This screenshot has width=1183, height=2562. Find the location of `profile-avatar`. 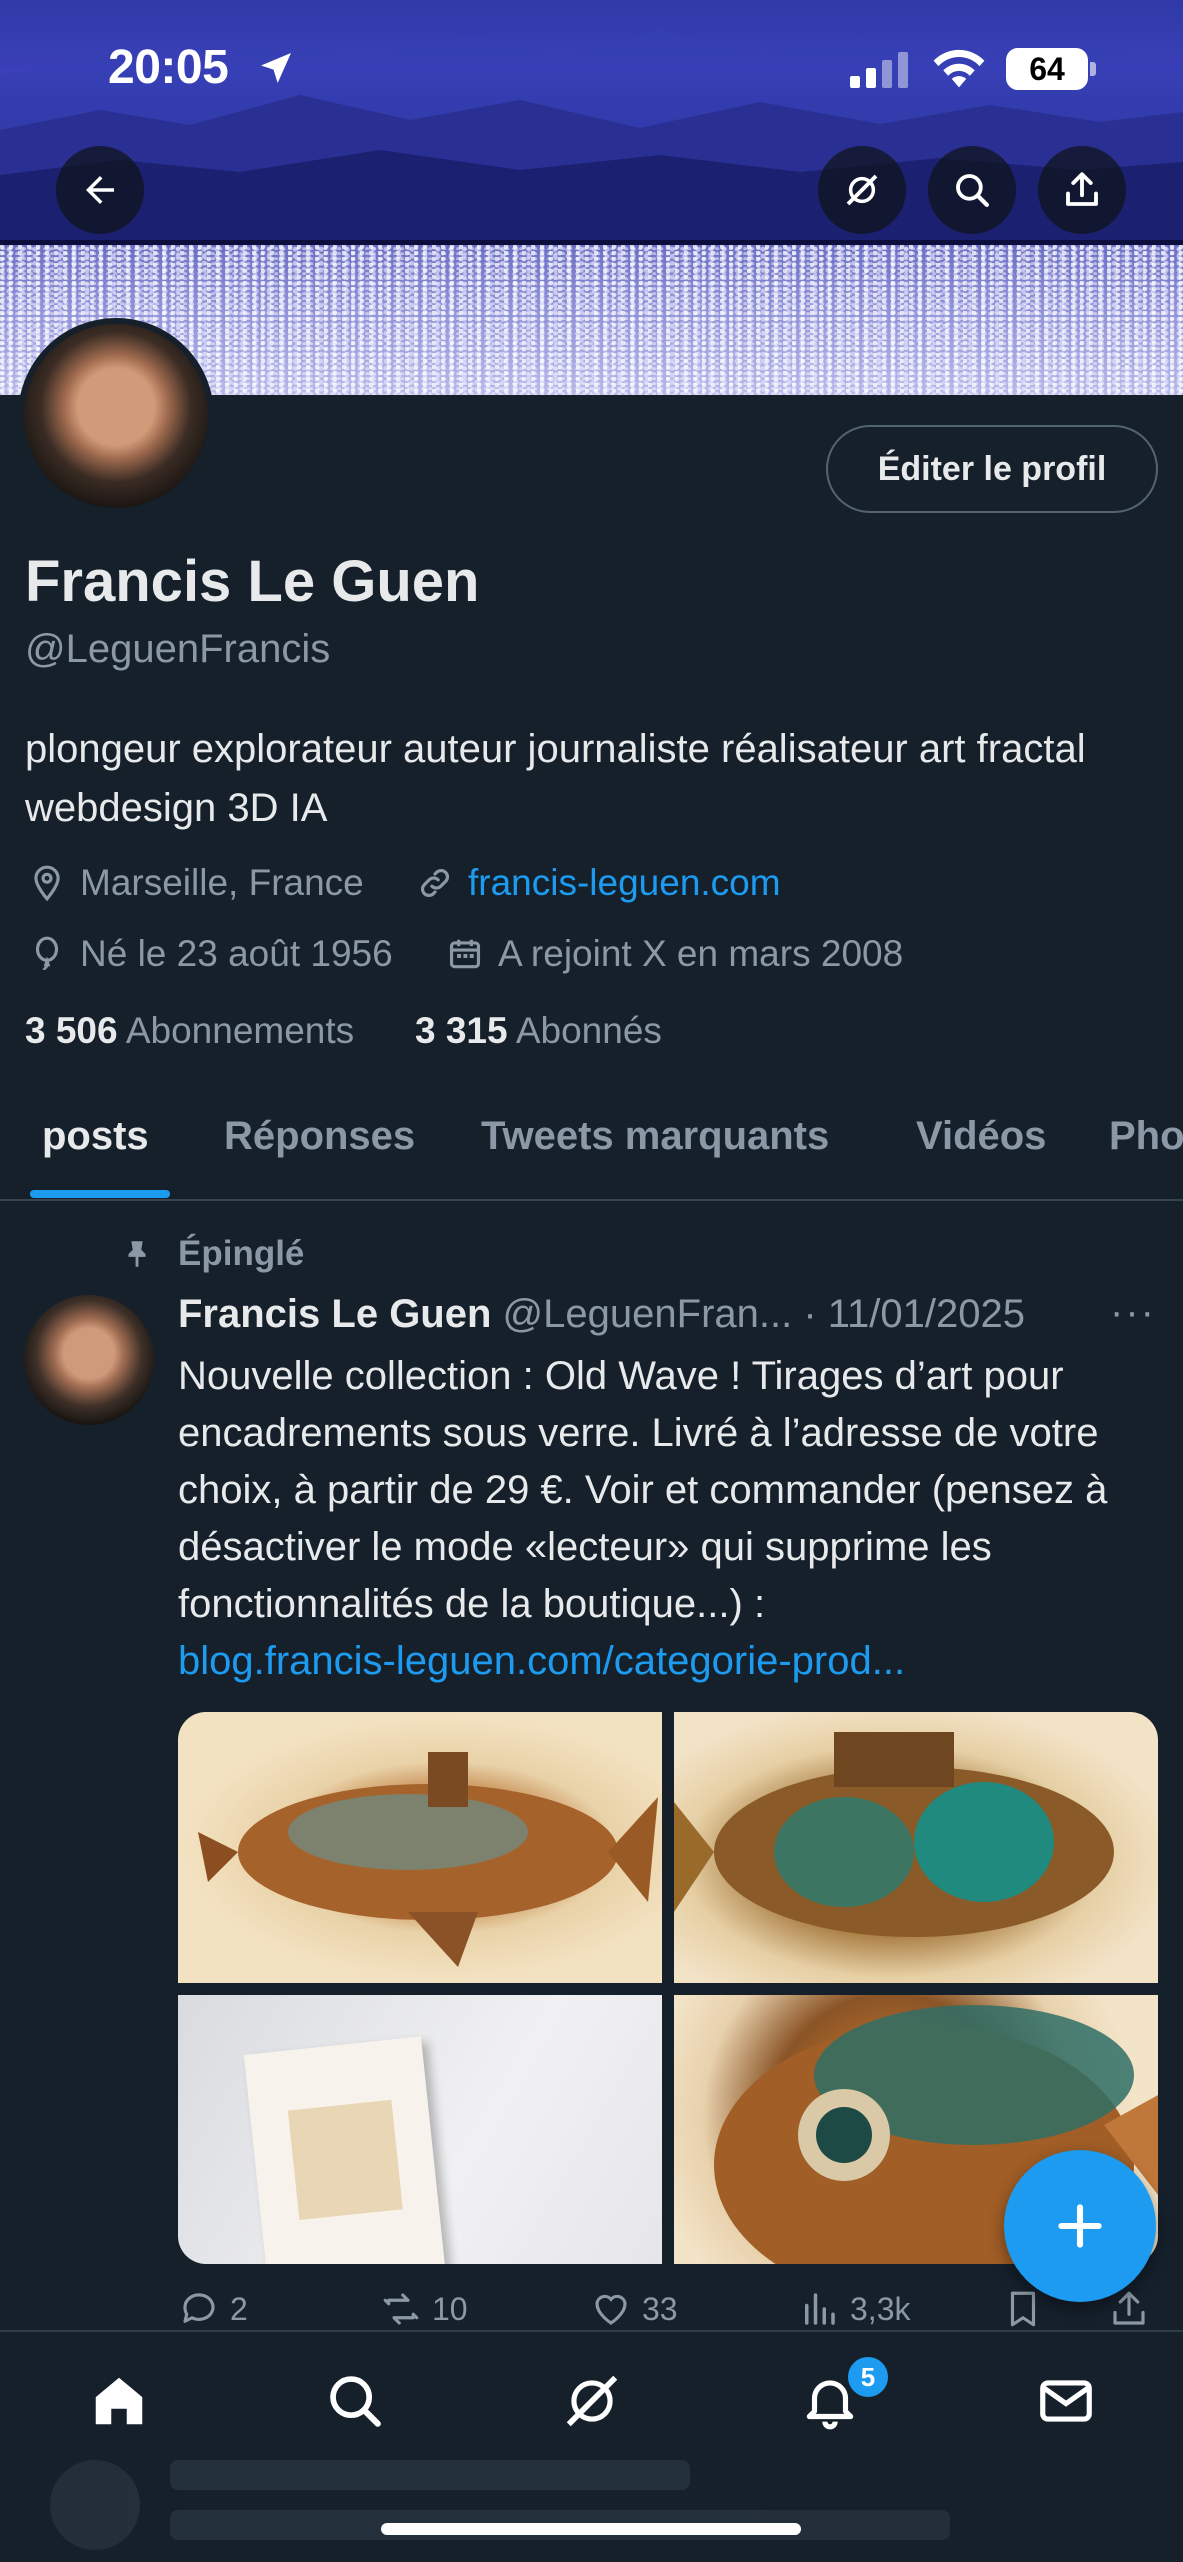

profile-avatar is located at coordinates (116, 416).